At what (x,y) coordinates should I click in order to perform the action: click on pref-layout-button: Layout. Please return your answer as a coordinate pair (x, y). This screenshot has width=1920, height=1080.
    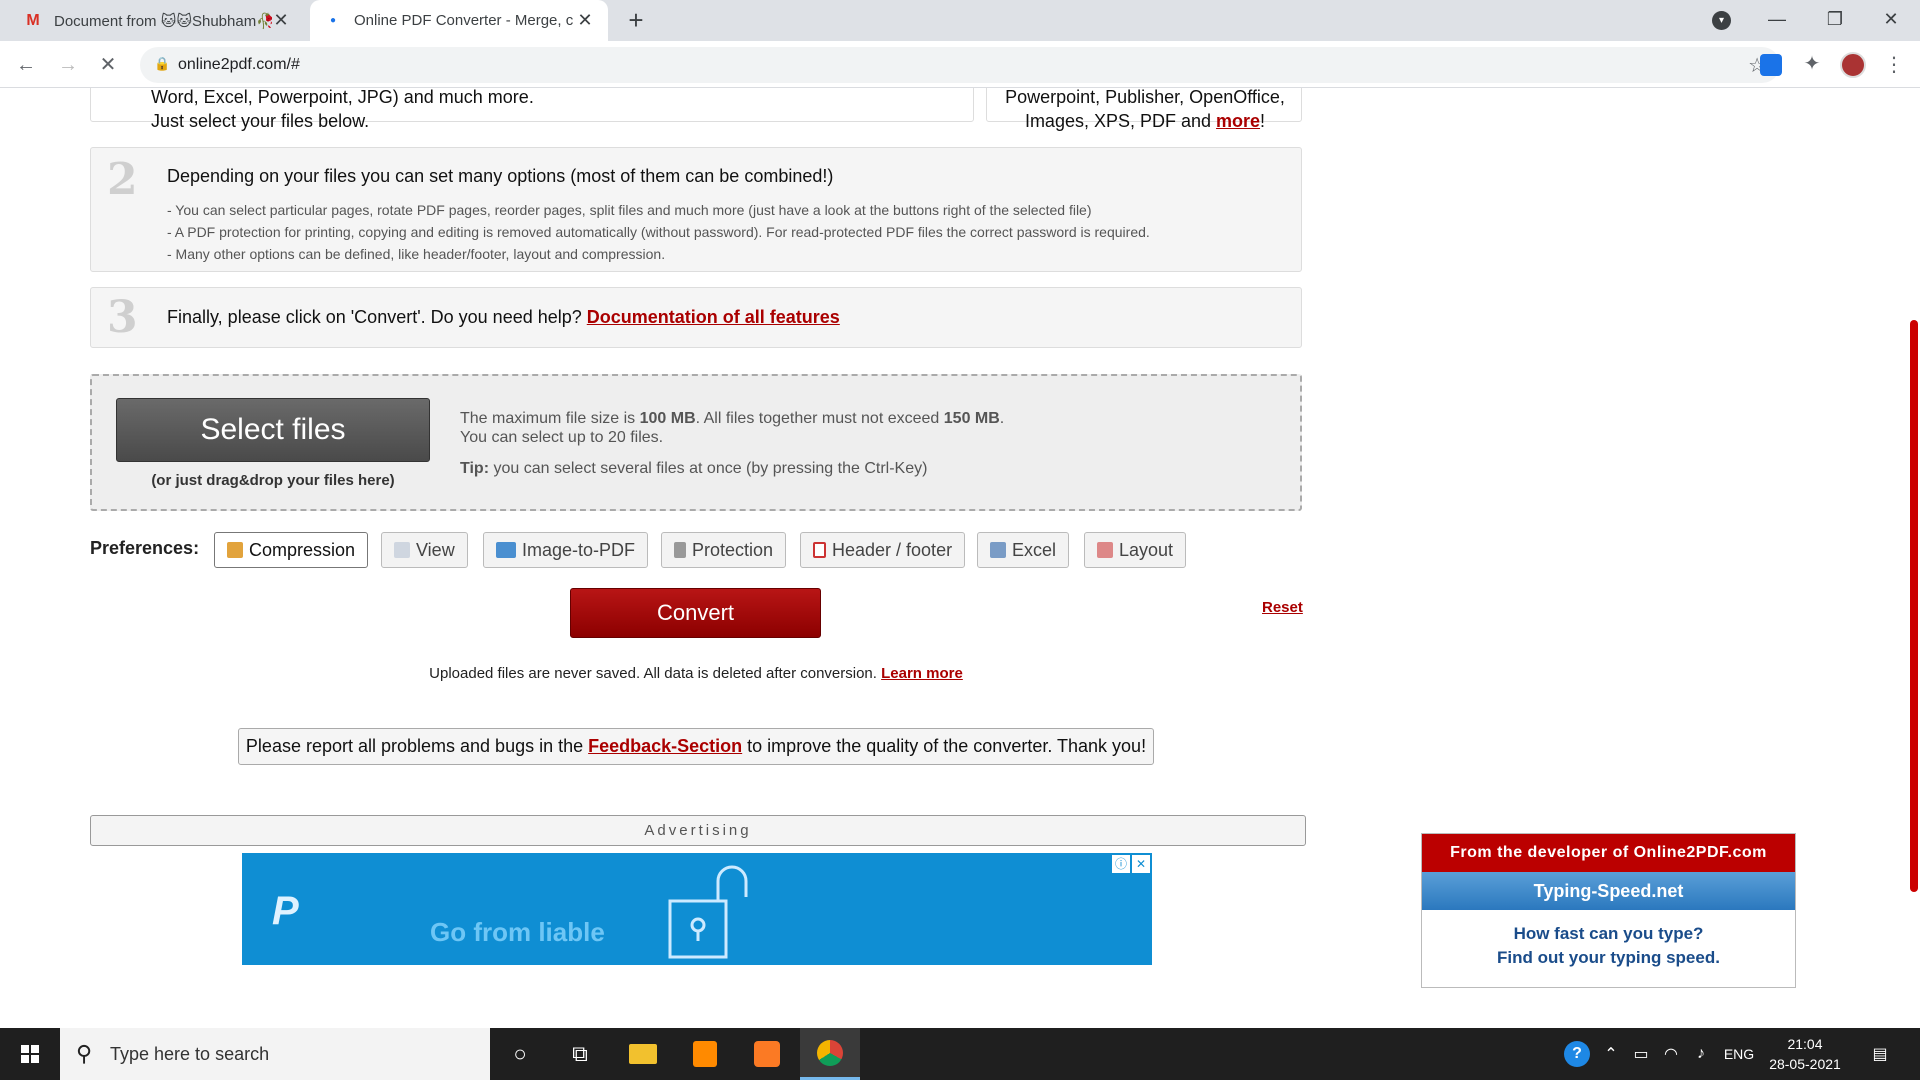
    Looking at the image, I should click on (1135, 550).